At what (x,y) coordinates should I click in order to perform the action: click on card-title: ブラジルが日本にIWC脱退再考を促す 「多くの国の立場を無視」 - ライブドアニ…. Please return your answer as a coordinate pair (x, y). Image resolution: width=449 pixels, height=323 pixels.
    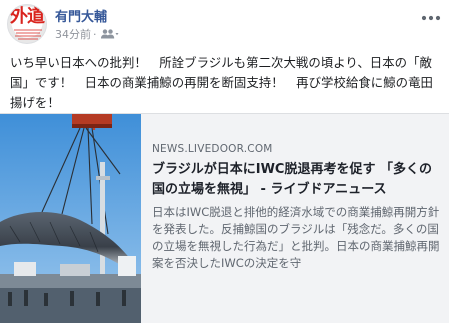
    Looking at the image, I should click on (298, 180).